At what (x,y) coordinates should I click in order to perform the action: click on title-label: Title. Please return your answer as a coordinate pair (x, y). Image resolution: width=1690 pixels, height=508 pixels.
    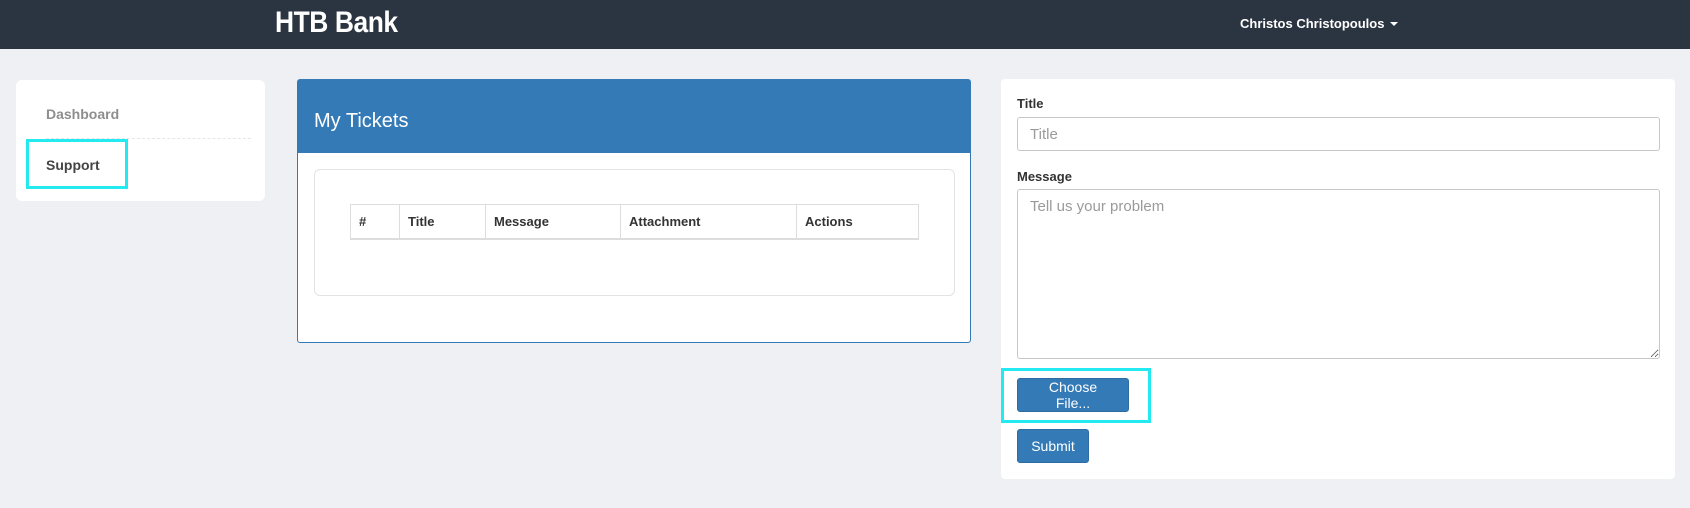
    Looking at the image, I should click on (1030, 103).